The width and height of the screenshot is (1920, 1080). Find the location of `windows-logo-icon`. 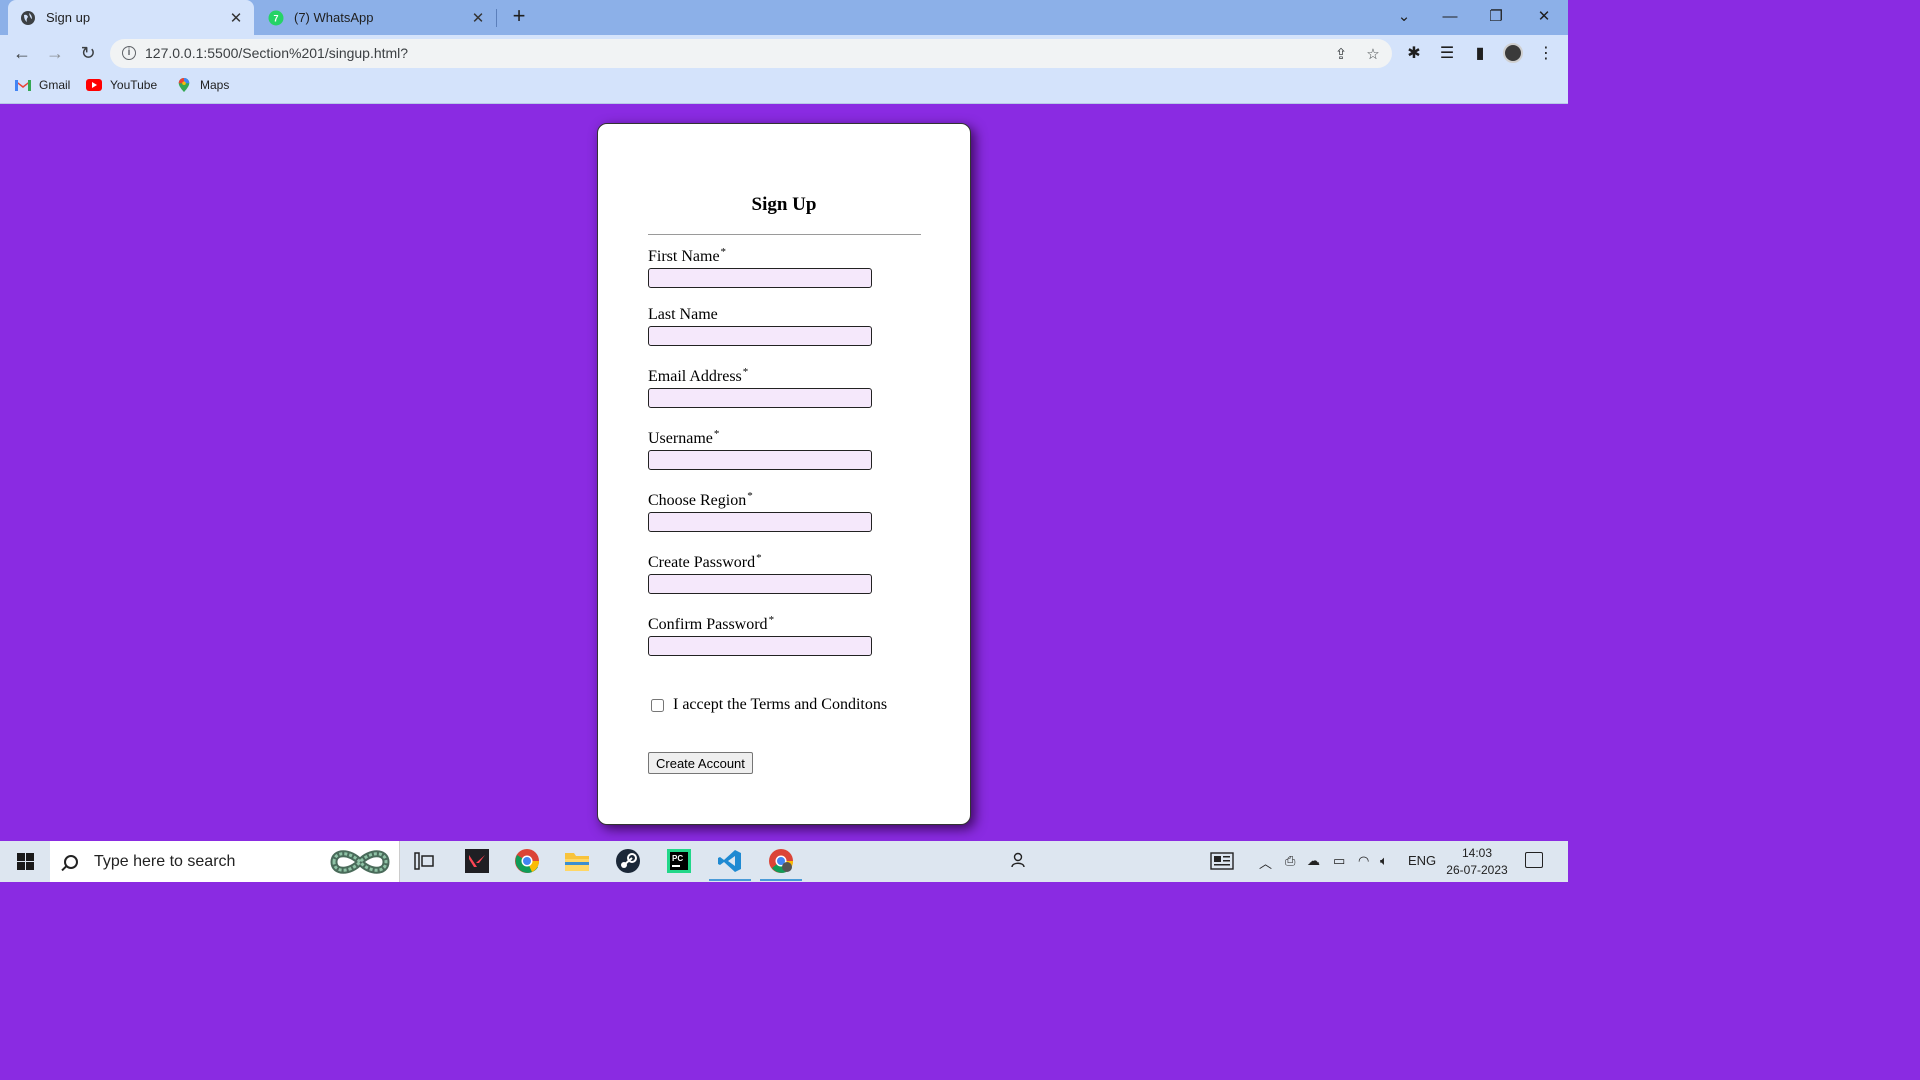

windows-logo-icon is located at coordinates (25, 861).